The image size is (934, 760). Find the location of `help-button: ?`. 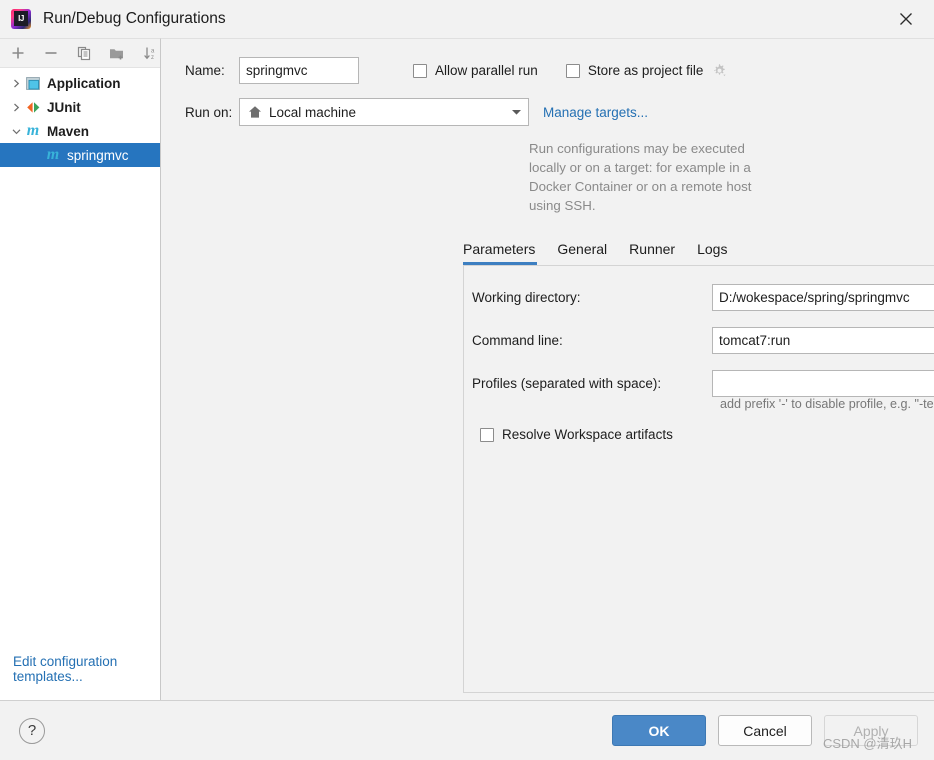

help-button: ? is located at coordinates (32, 730).